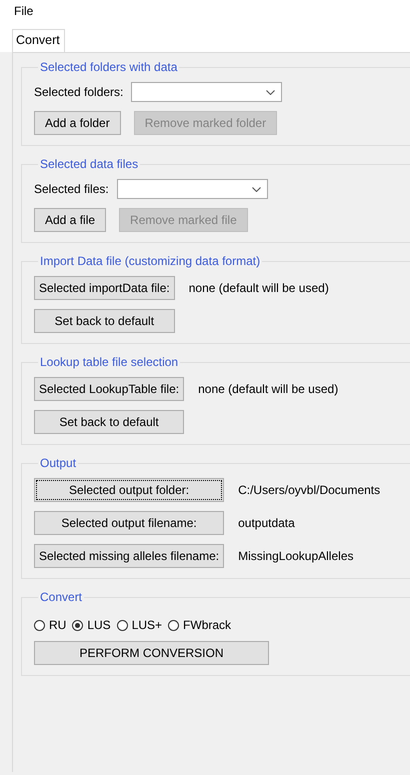 Image resolution: width=410 pixels, height=775 pixels. I want to click on group-title: Selected folders with data, so click(108, 67).